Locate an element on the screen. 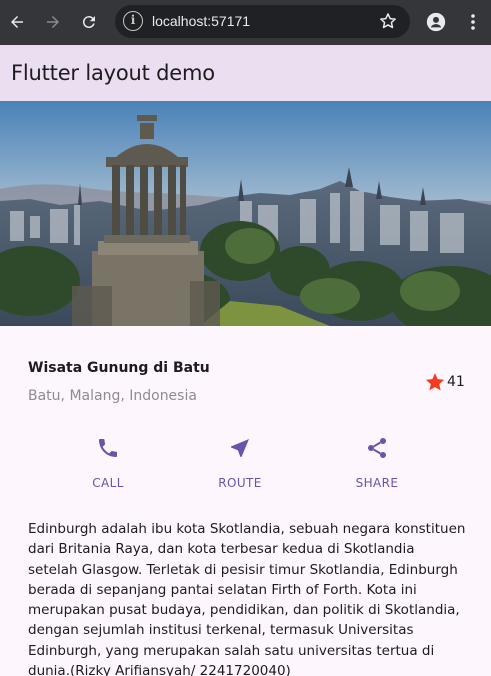 The height and width of the screenshot is (676, 491). rating-count: 41 is located at coordinates (456, 382).